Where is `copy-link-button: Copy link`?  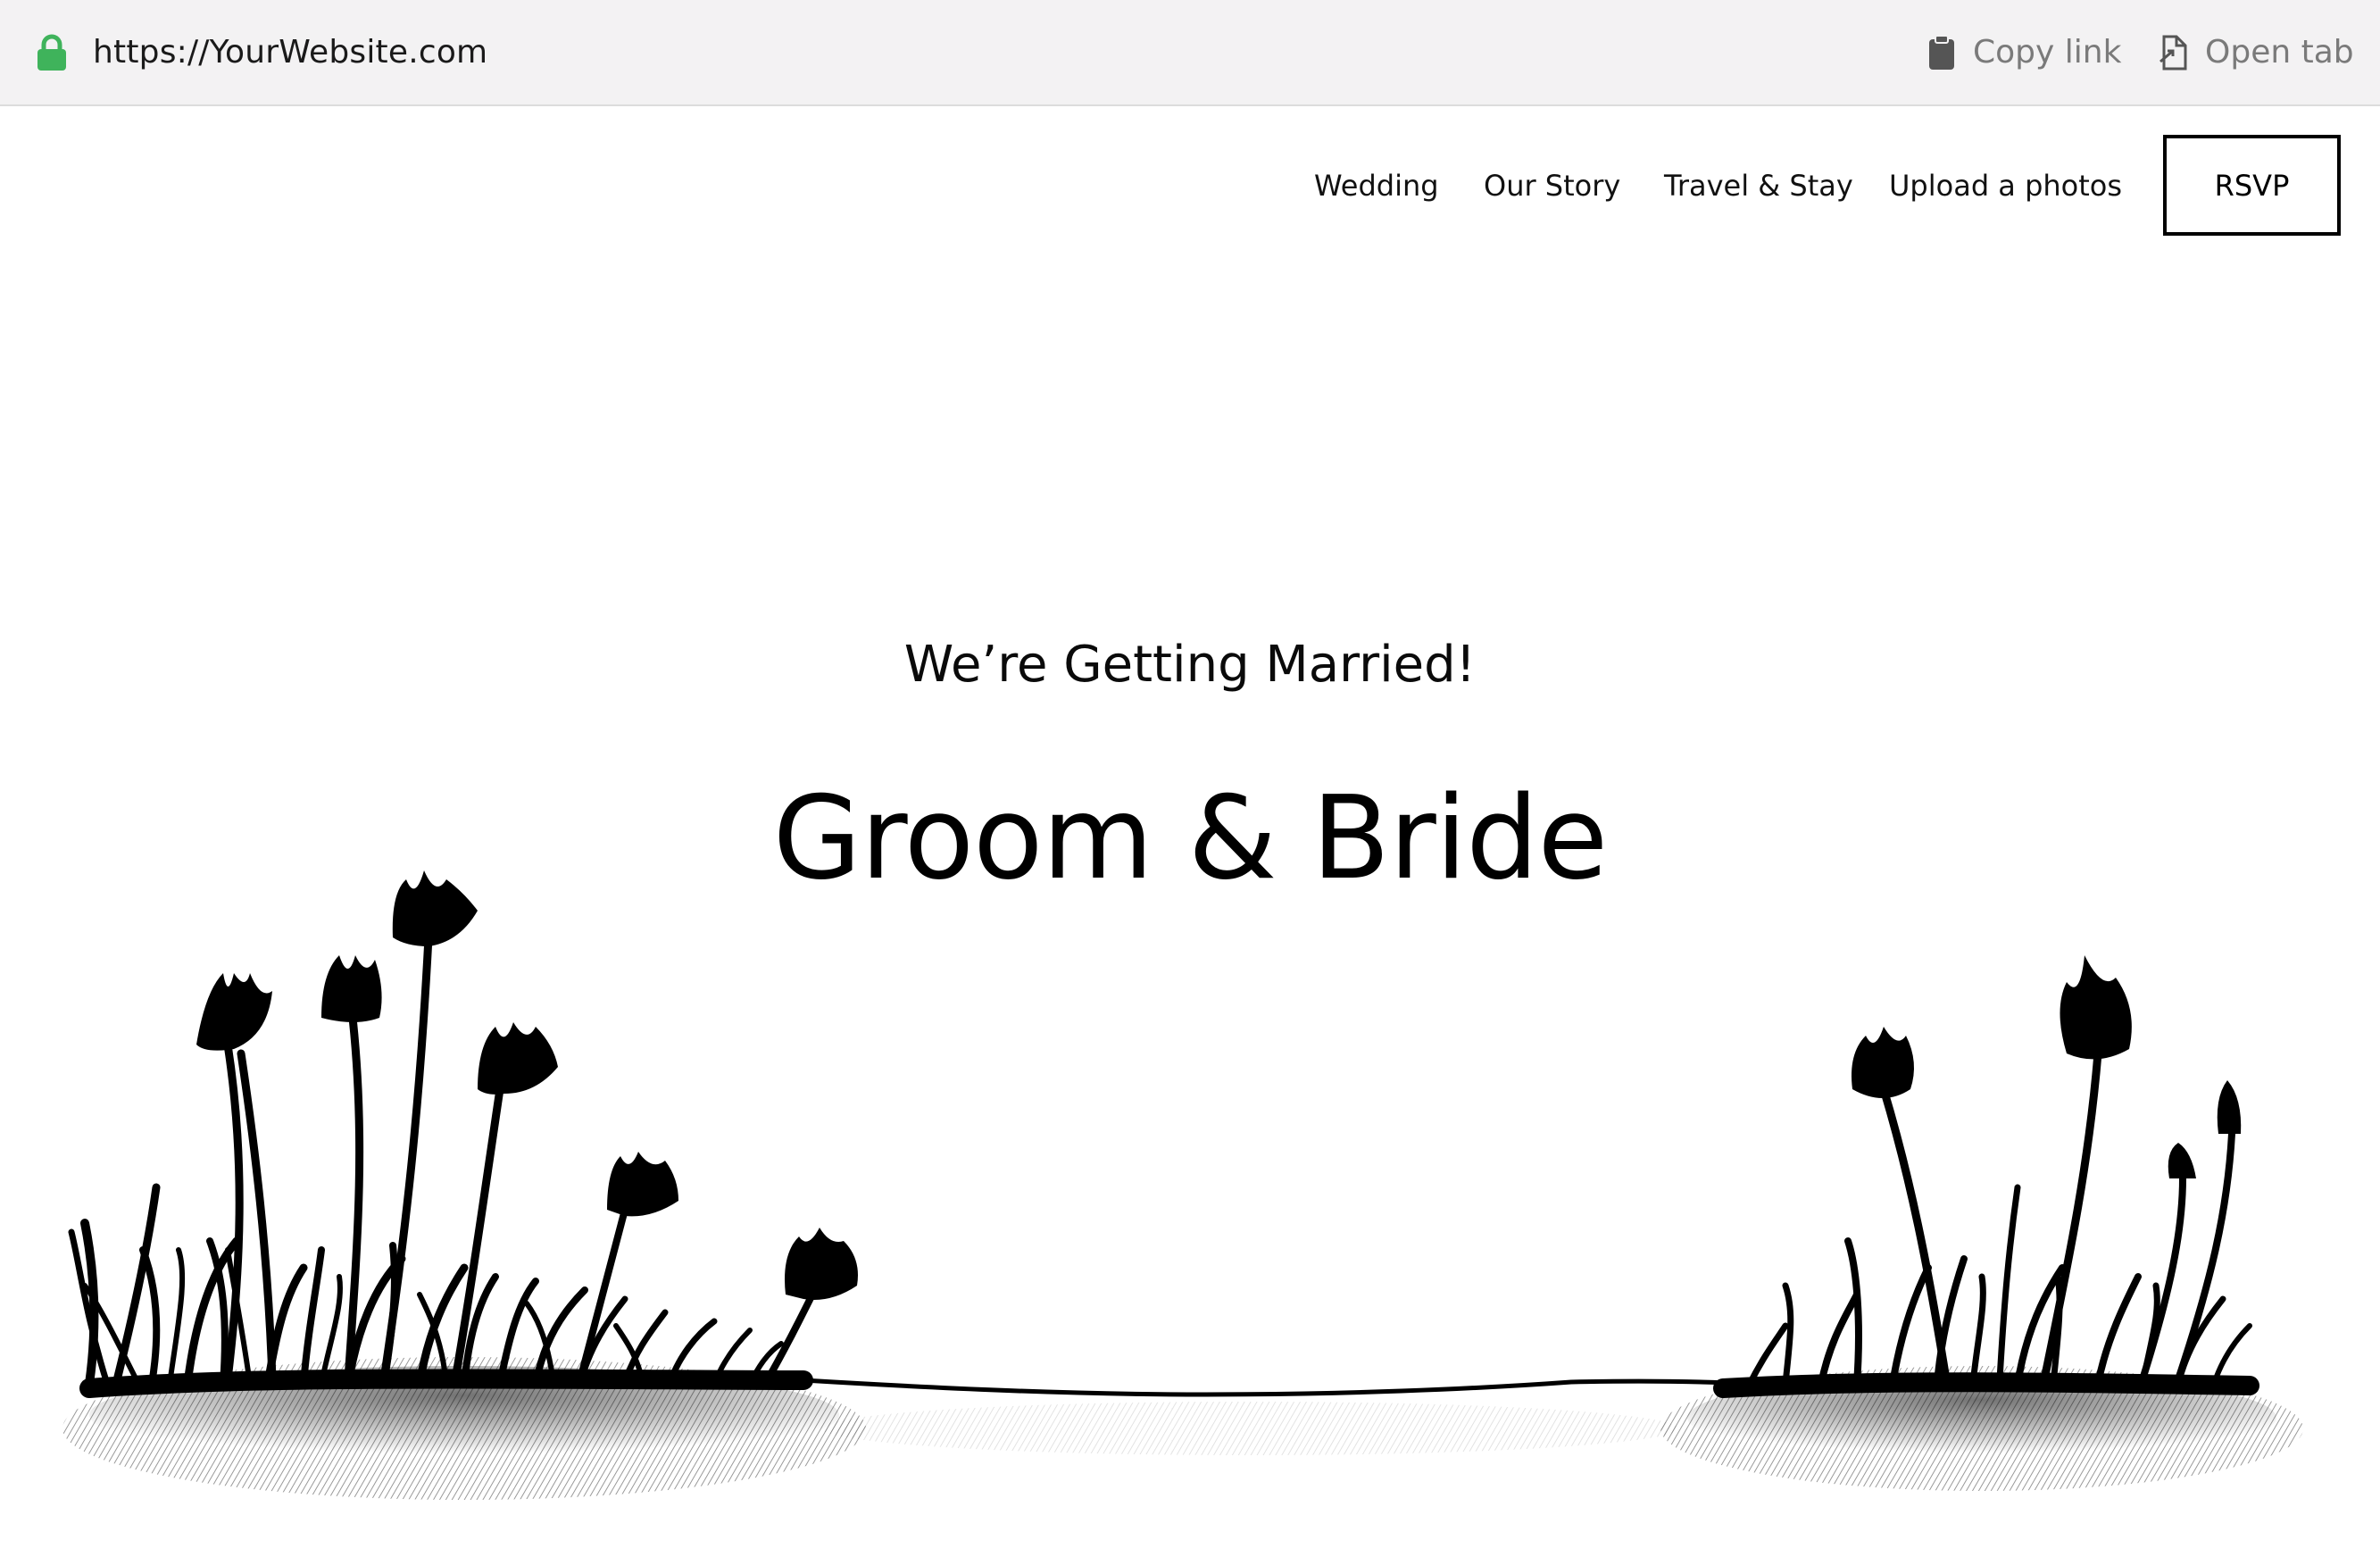
copy-link-button: Copy link is located at coordinates (2024, 52).